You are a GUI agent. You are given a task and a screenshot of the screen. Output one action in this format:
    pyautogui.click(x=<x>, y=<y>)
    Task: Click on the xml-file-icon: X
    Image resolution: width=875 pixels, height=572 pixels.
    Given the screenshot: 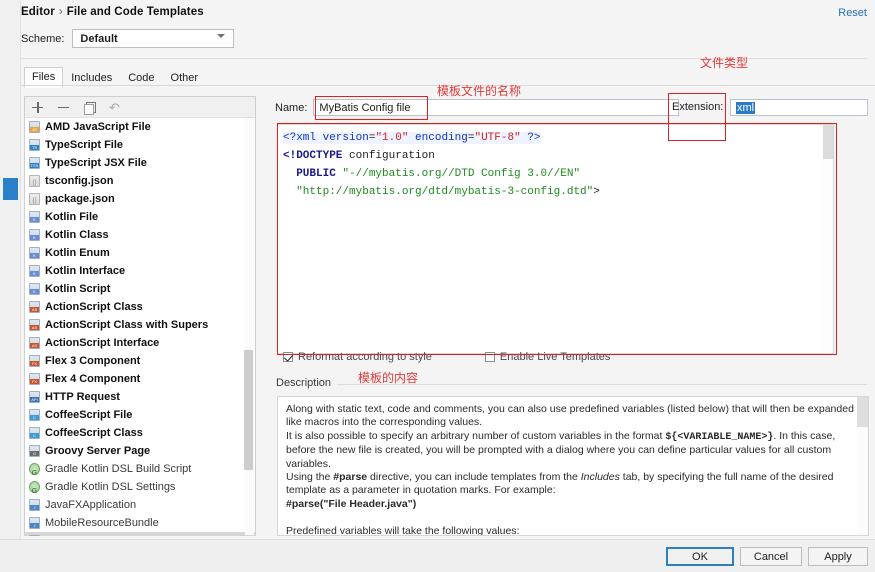 What is the action you would take?
    pyautogui.click(x=34, y=535)
    